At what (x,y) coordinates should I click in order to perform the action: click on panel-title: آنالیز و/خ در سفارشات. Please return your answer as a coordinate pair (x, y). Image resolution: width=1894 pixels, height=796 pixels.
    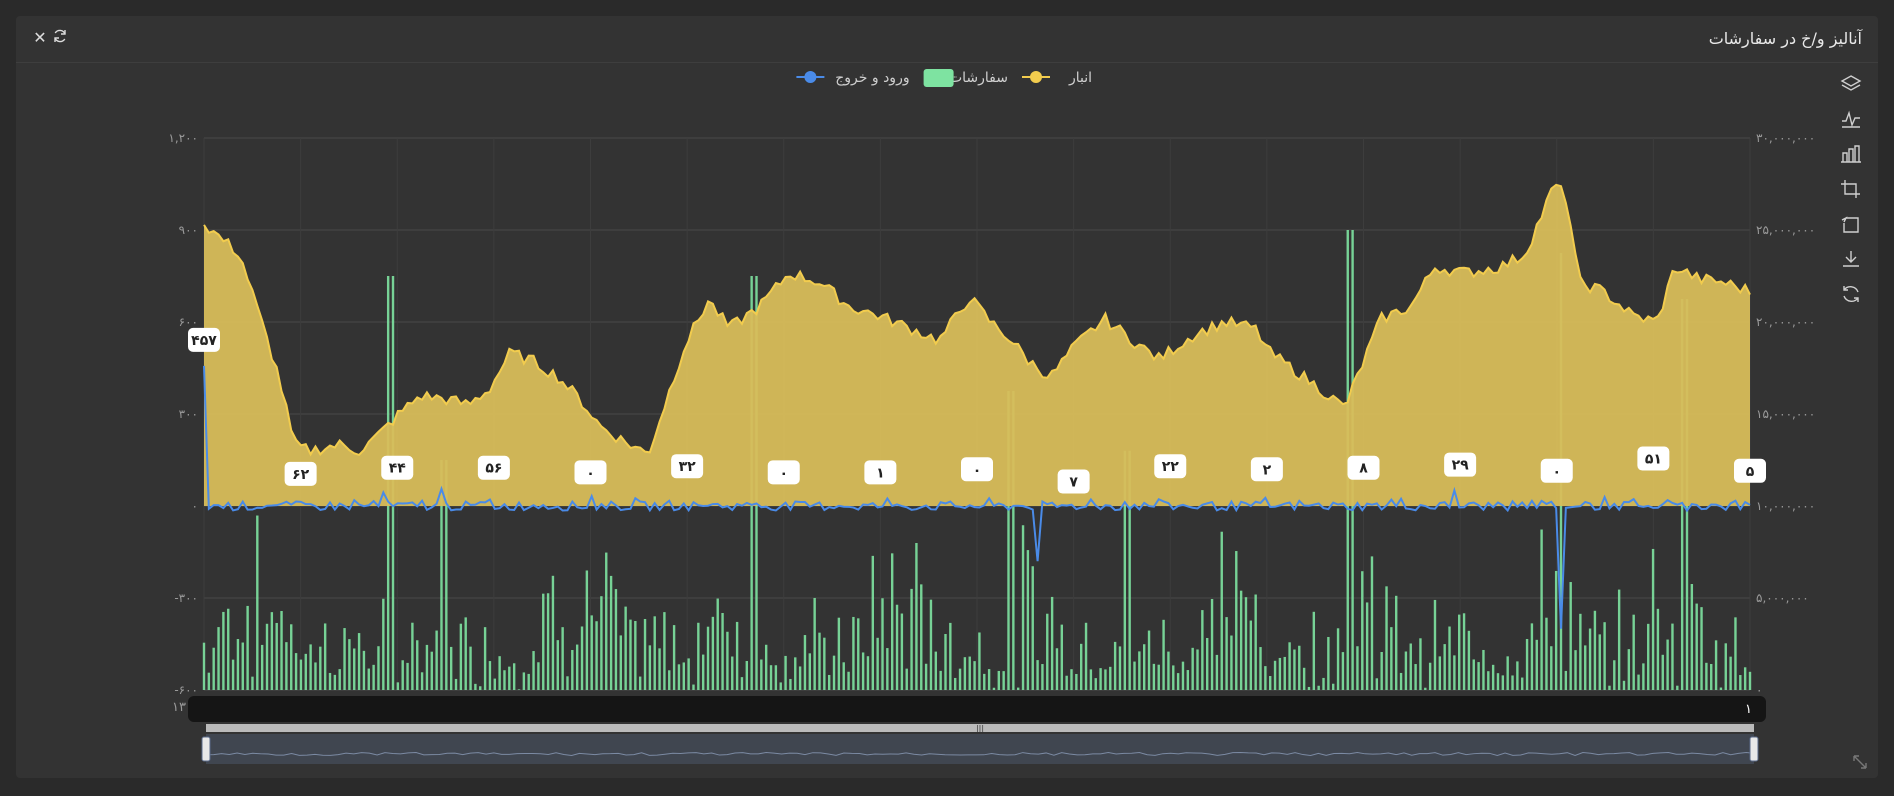
    Looking at the image, I should click on (1785, 38).